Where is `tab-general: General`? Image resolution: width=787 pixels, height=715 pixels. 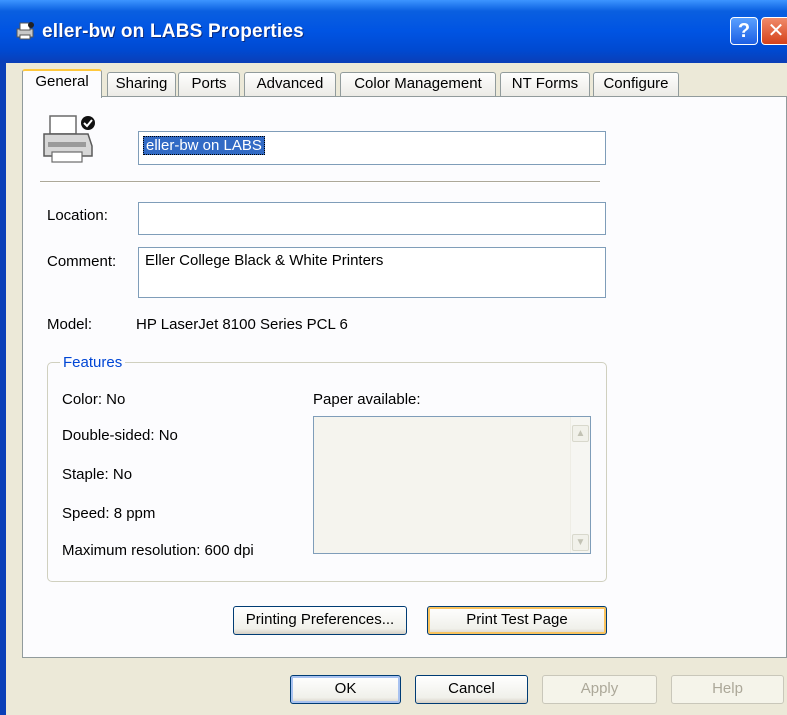 tab-general: General is located at coordinates (62, 83).